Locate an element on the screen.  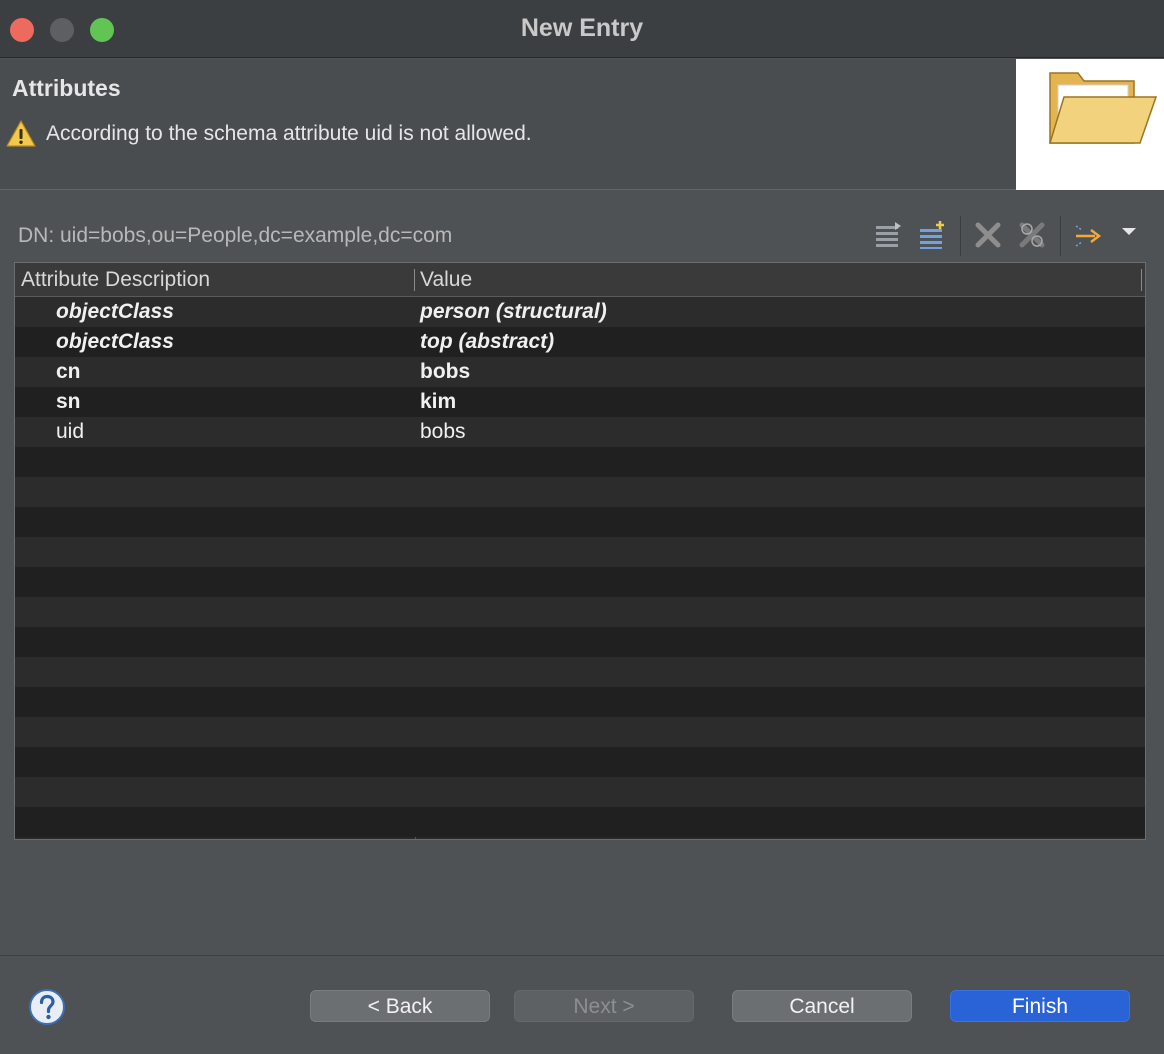
new-value-button is located at coordinates (888, 235).